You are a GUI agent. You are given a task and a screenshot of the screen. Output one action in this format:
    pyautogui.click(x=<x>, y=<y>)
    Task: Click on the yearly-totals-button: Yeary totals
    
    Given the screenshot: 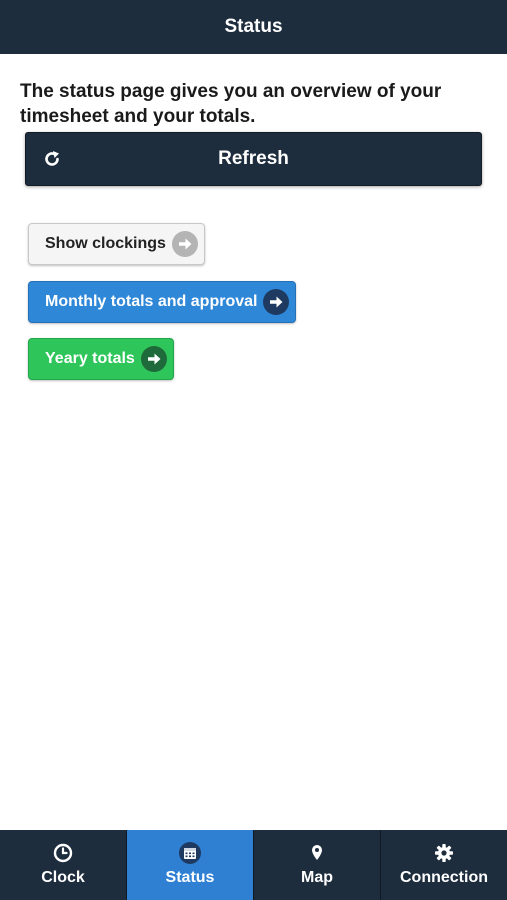 What is the action you would take?
    pyautogui.click(x=101, y=359)
    